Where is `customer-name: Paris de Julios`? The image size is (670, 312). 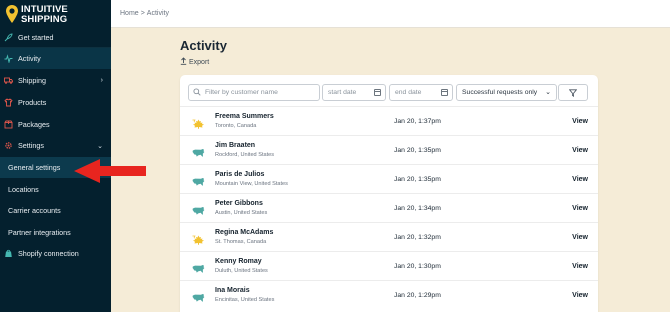
customer-name: Paris de Julios is located at coordinates (240, 174).